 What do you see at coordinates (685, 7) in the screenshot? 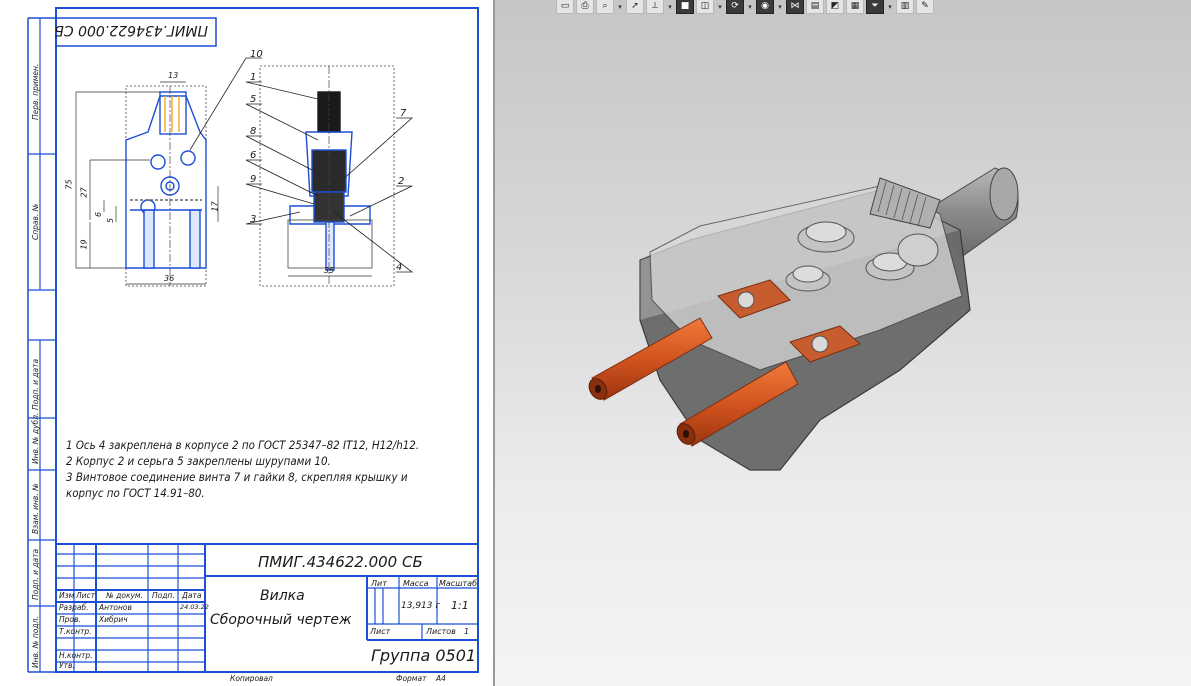
I see `box-solid-icon: ■` at bounding box center [685, 7].